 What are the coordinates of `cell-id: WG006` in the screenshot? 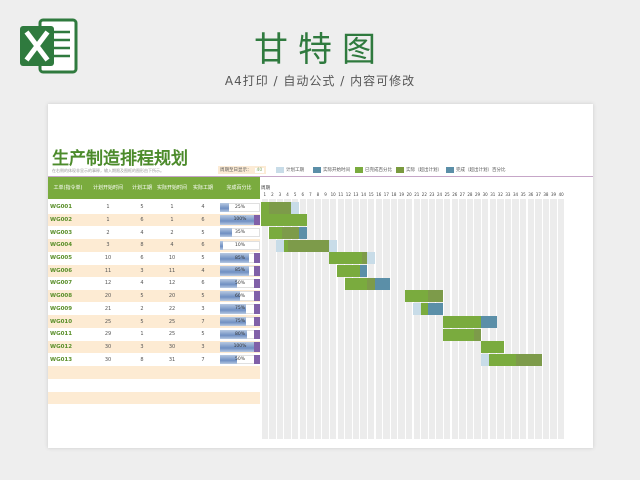 It's located at (68, 271).